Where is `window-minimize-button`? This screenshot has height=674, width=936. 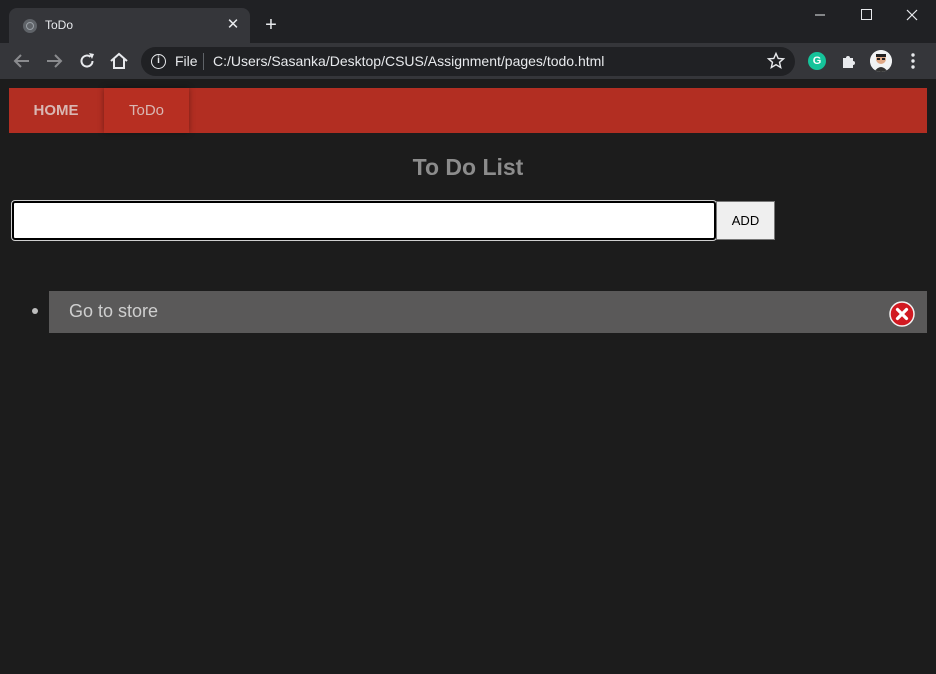
window-minimize-button is located at coordinates (820, 15).